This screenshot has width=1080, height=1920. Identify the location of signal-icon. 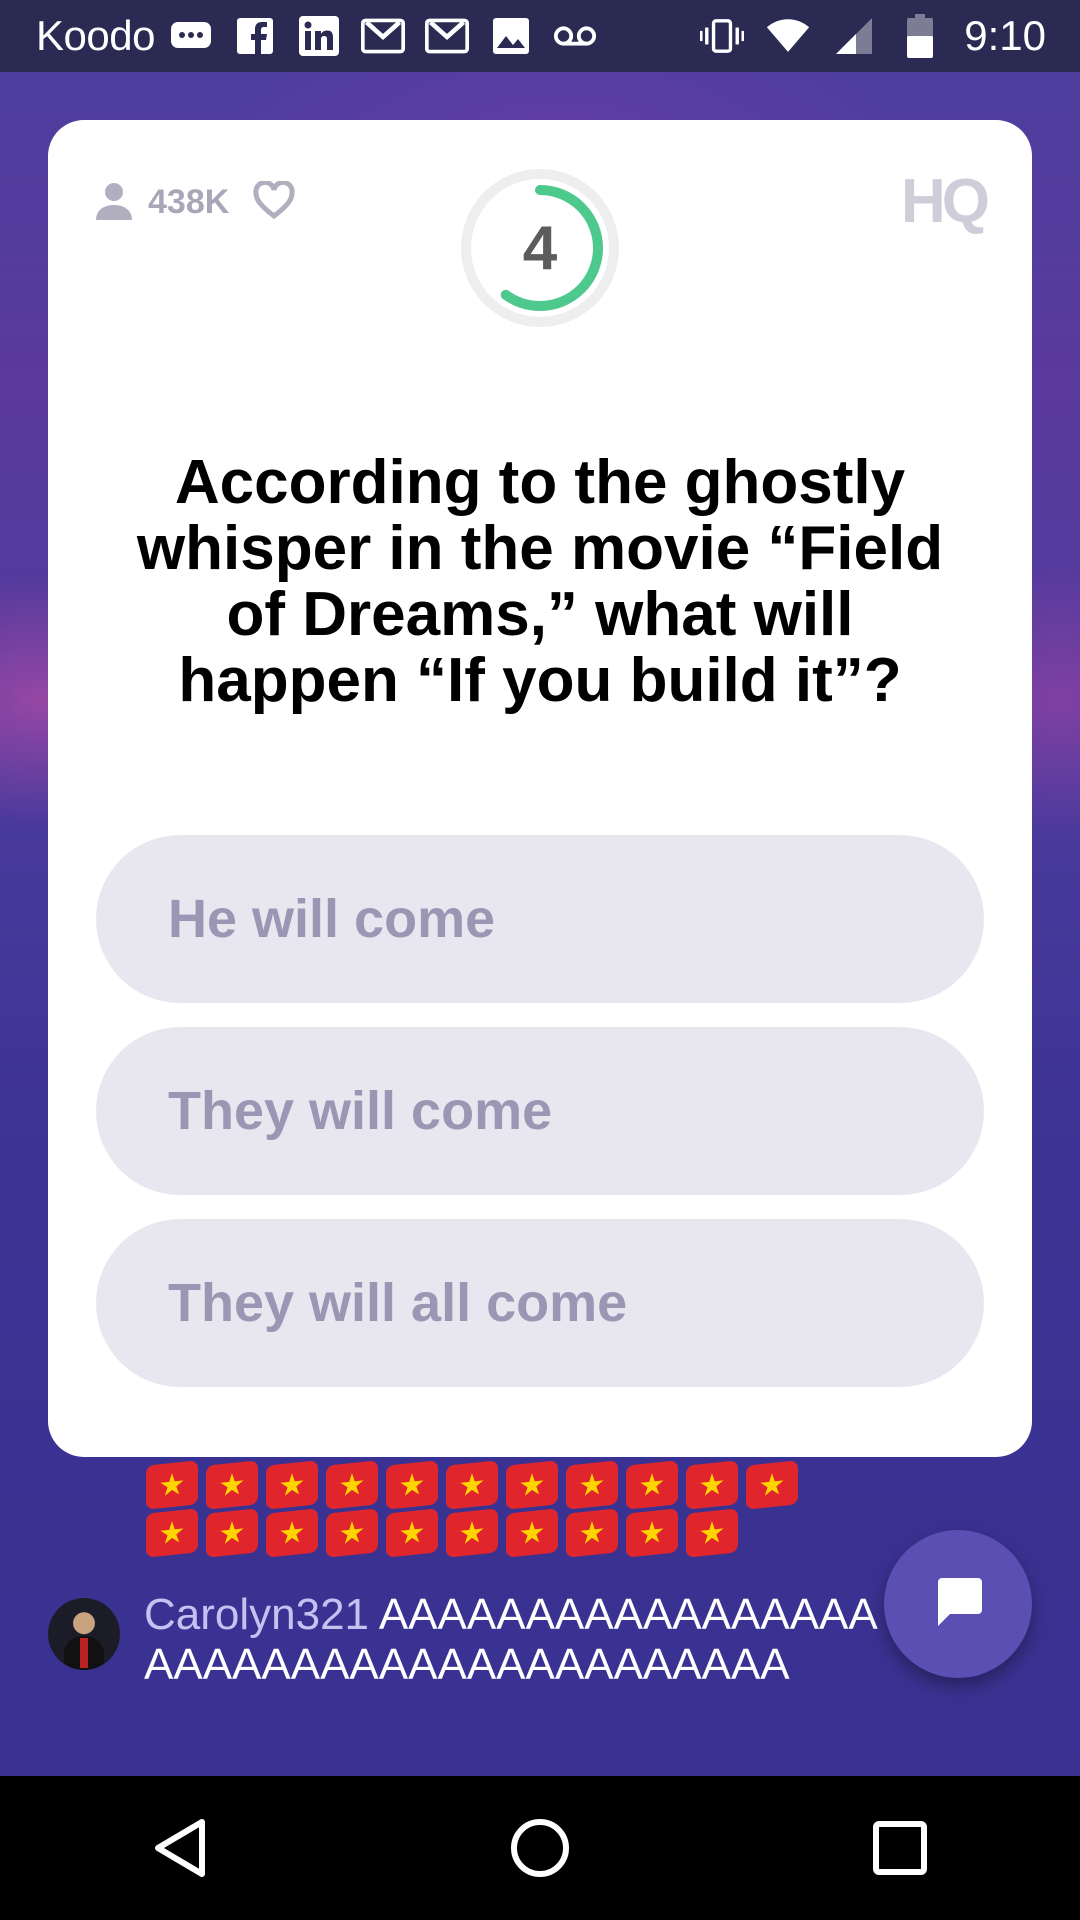
(854, 36).